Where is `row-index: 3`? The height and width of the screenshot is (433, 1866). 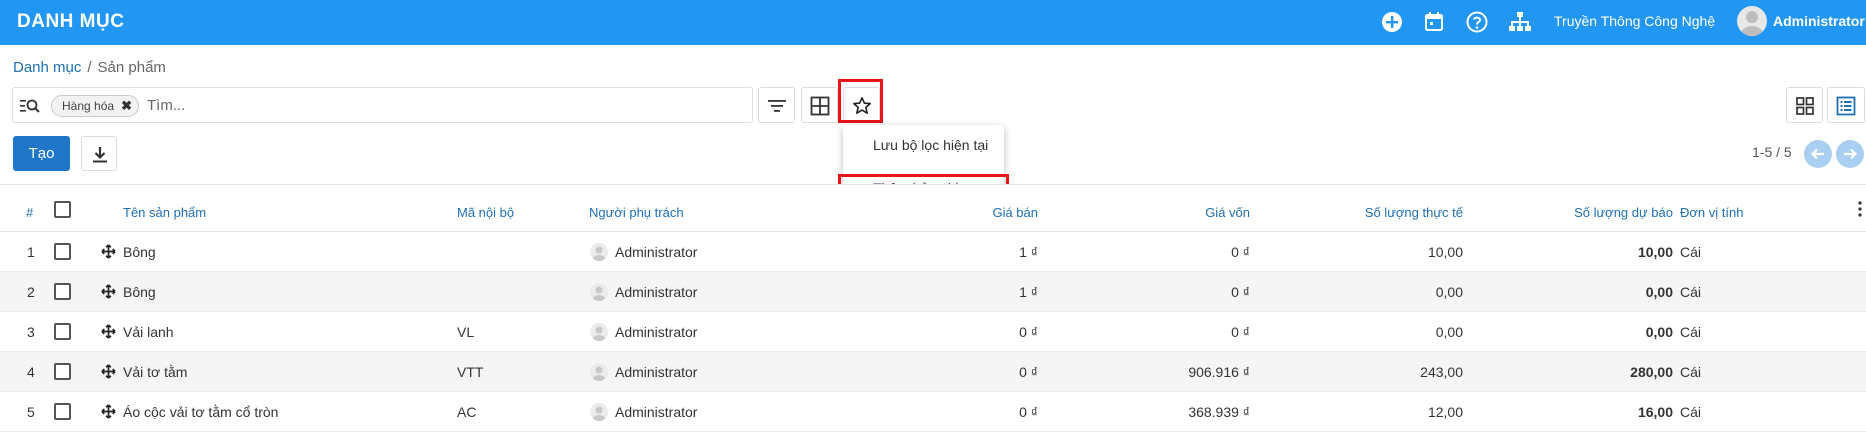
row-index: 3 is located at coordinates (31, 332).